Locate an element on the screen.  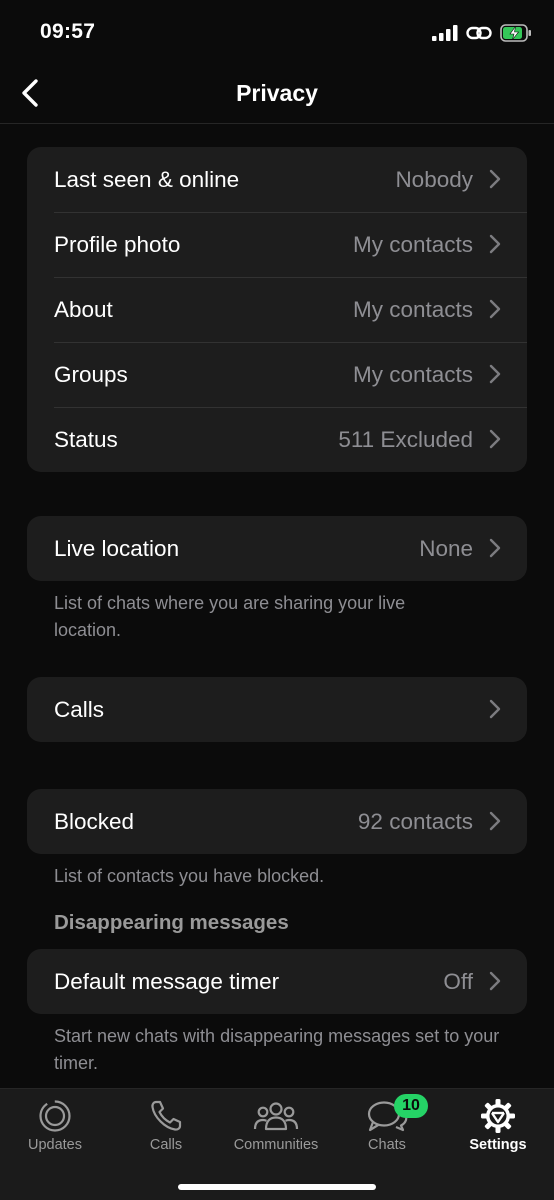
blocked-row: Blocked 92 contacts is located at coordinates (277, 821).